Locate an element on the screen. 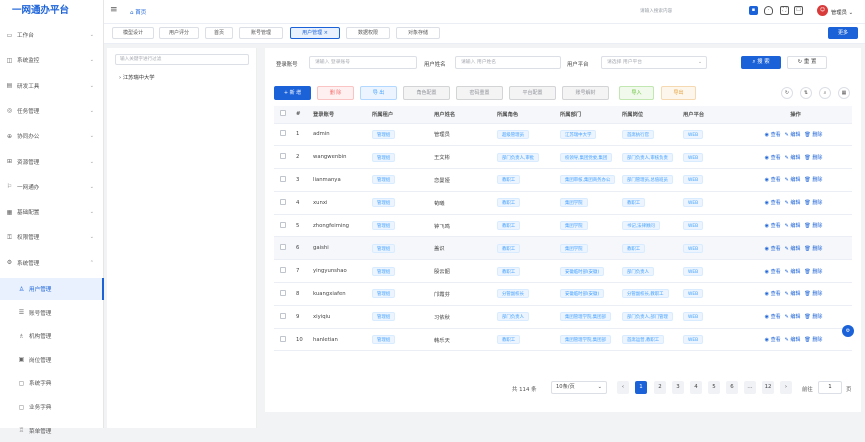 This screenshot has width=865, height=442. next-page-button: › is located at coordinates (786, 387).